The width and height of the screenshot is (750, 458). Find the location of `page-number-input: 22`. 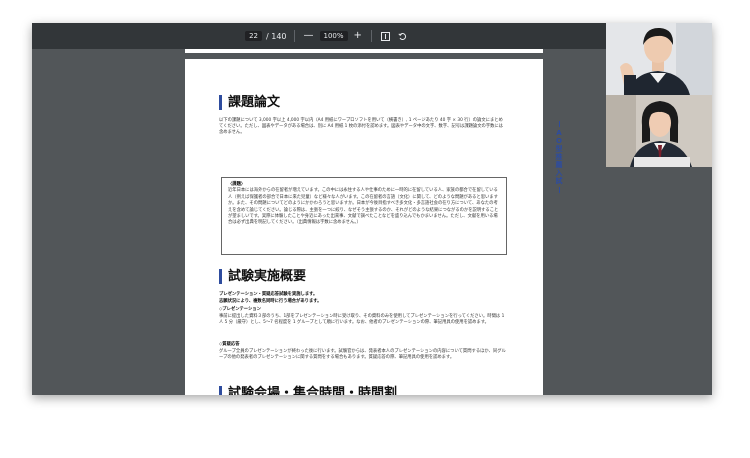

page-number-input: 22 is located at coordinates (253, 36).